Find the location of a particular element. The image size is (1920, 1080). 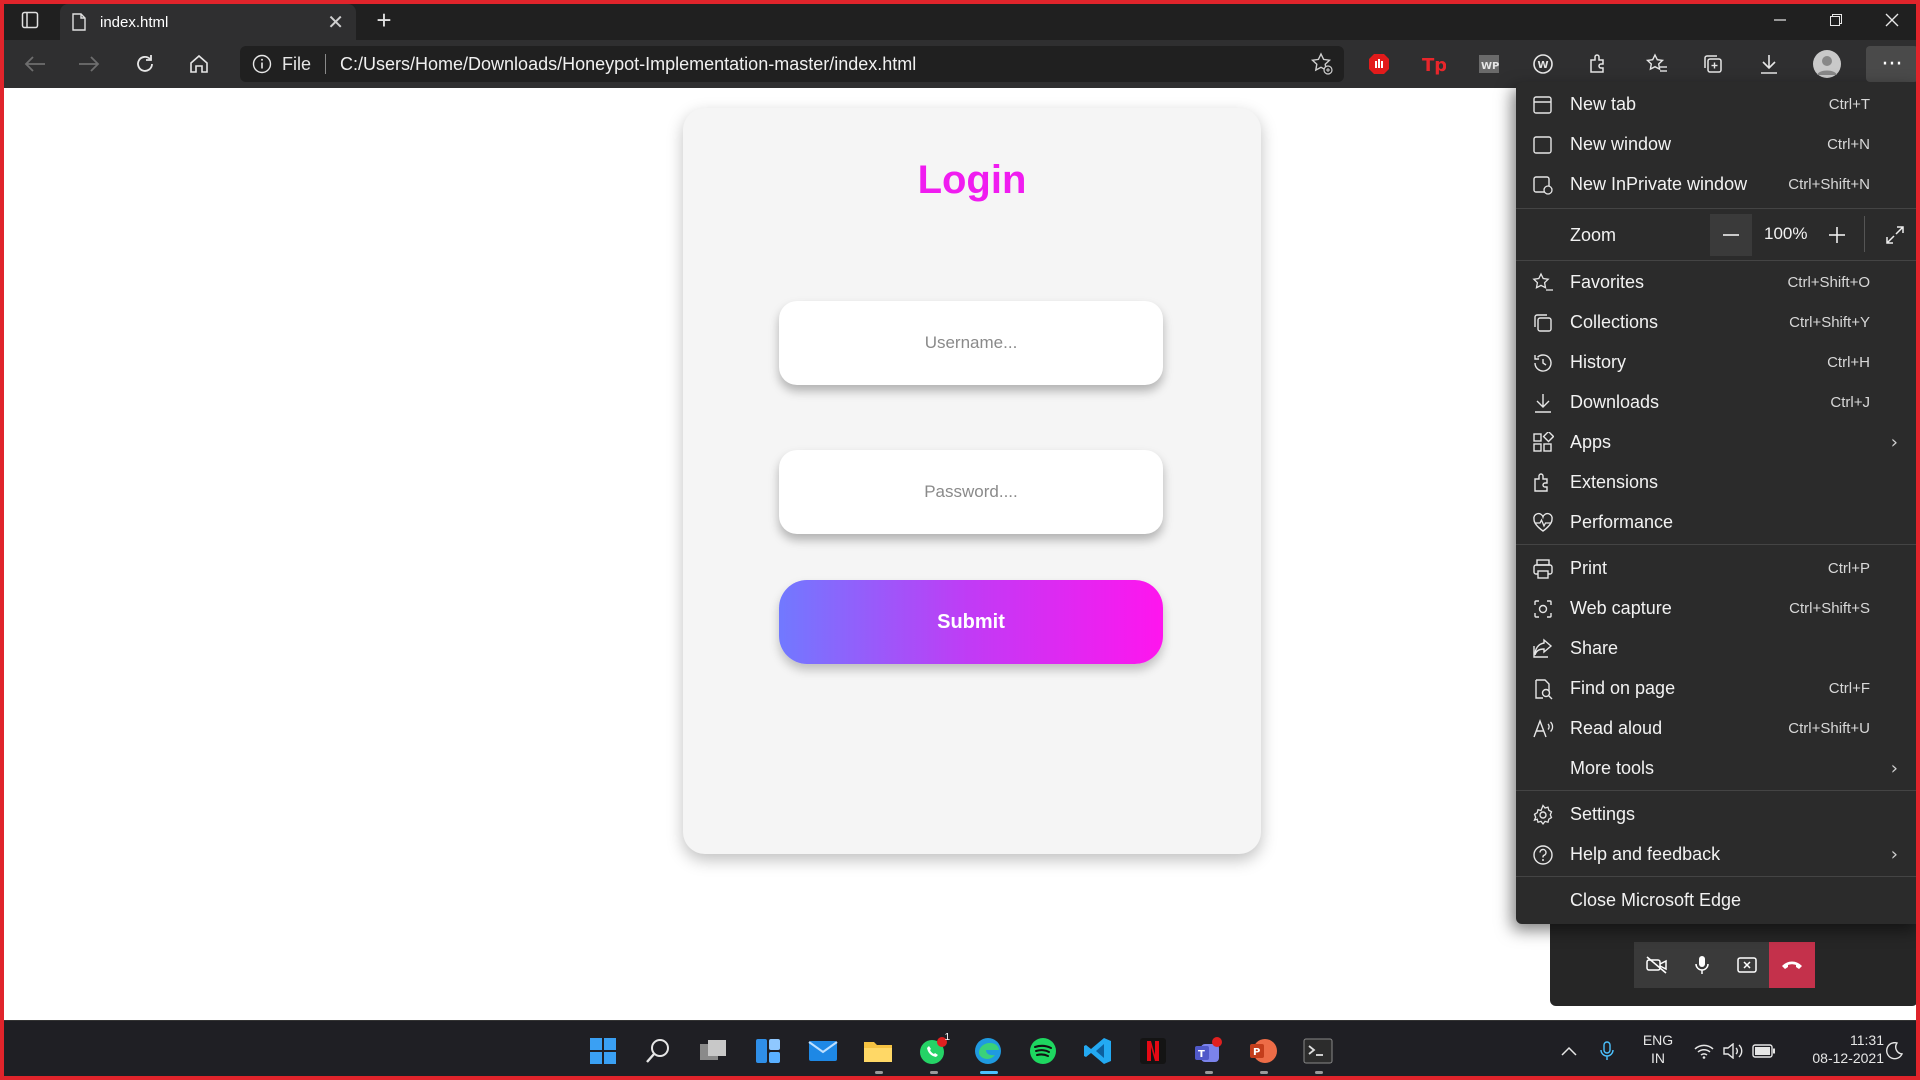

menu-close-microsoft-edge: Close Microsoft Edge is located at coordinates (1718, 900).